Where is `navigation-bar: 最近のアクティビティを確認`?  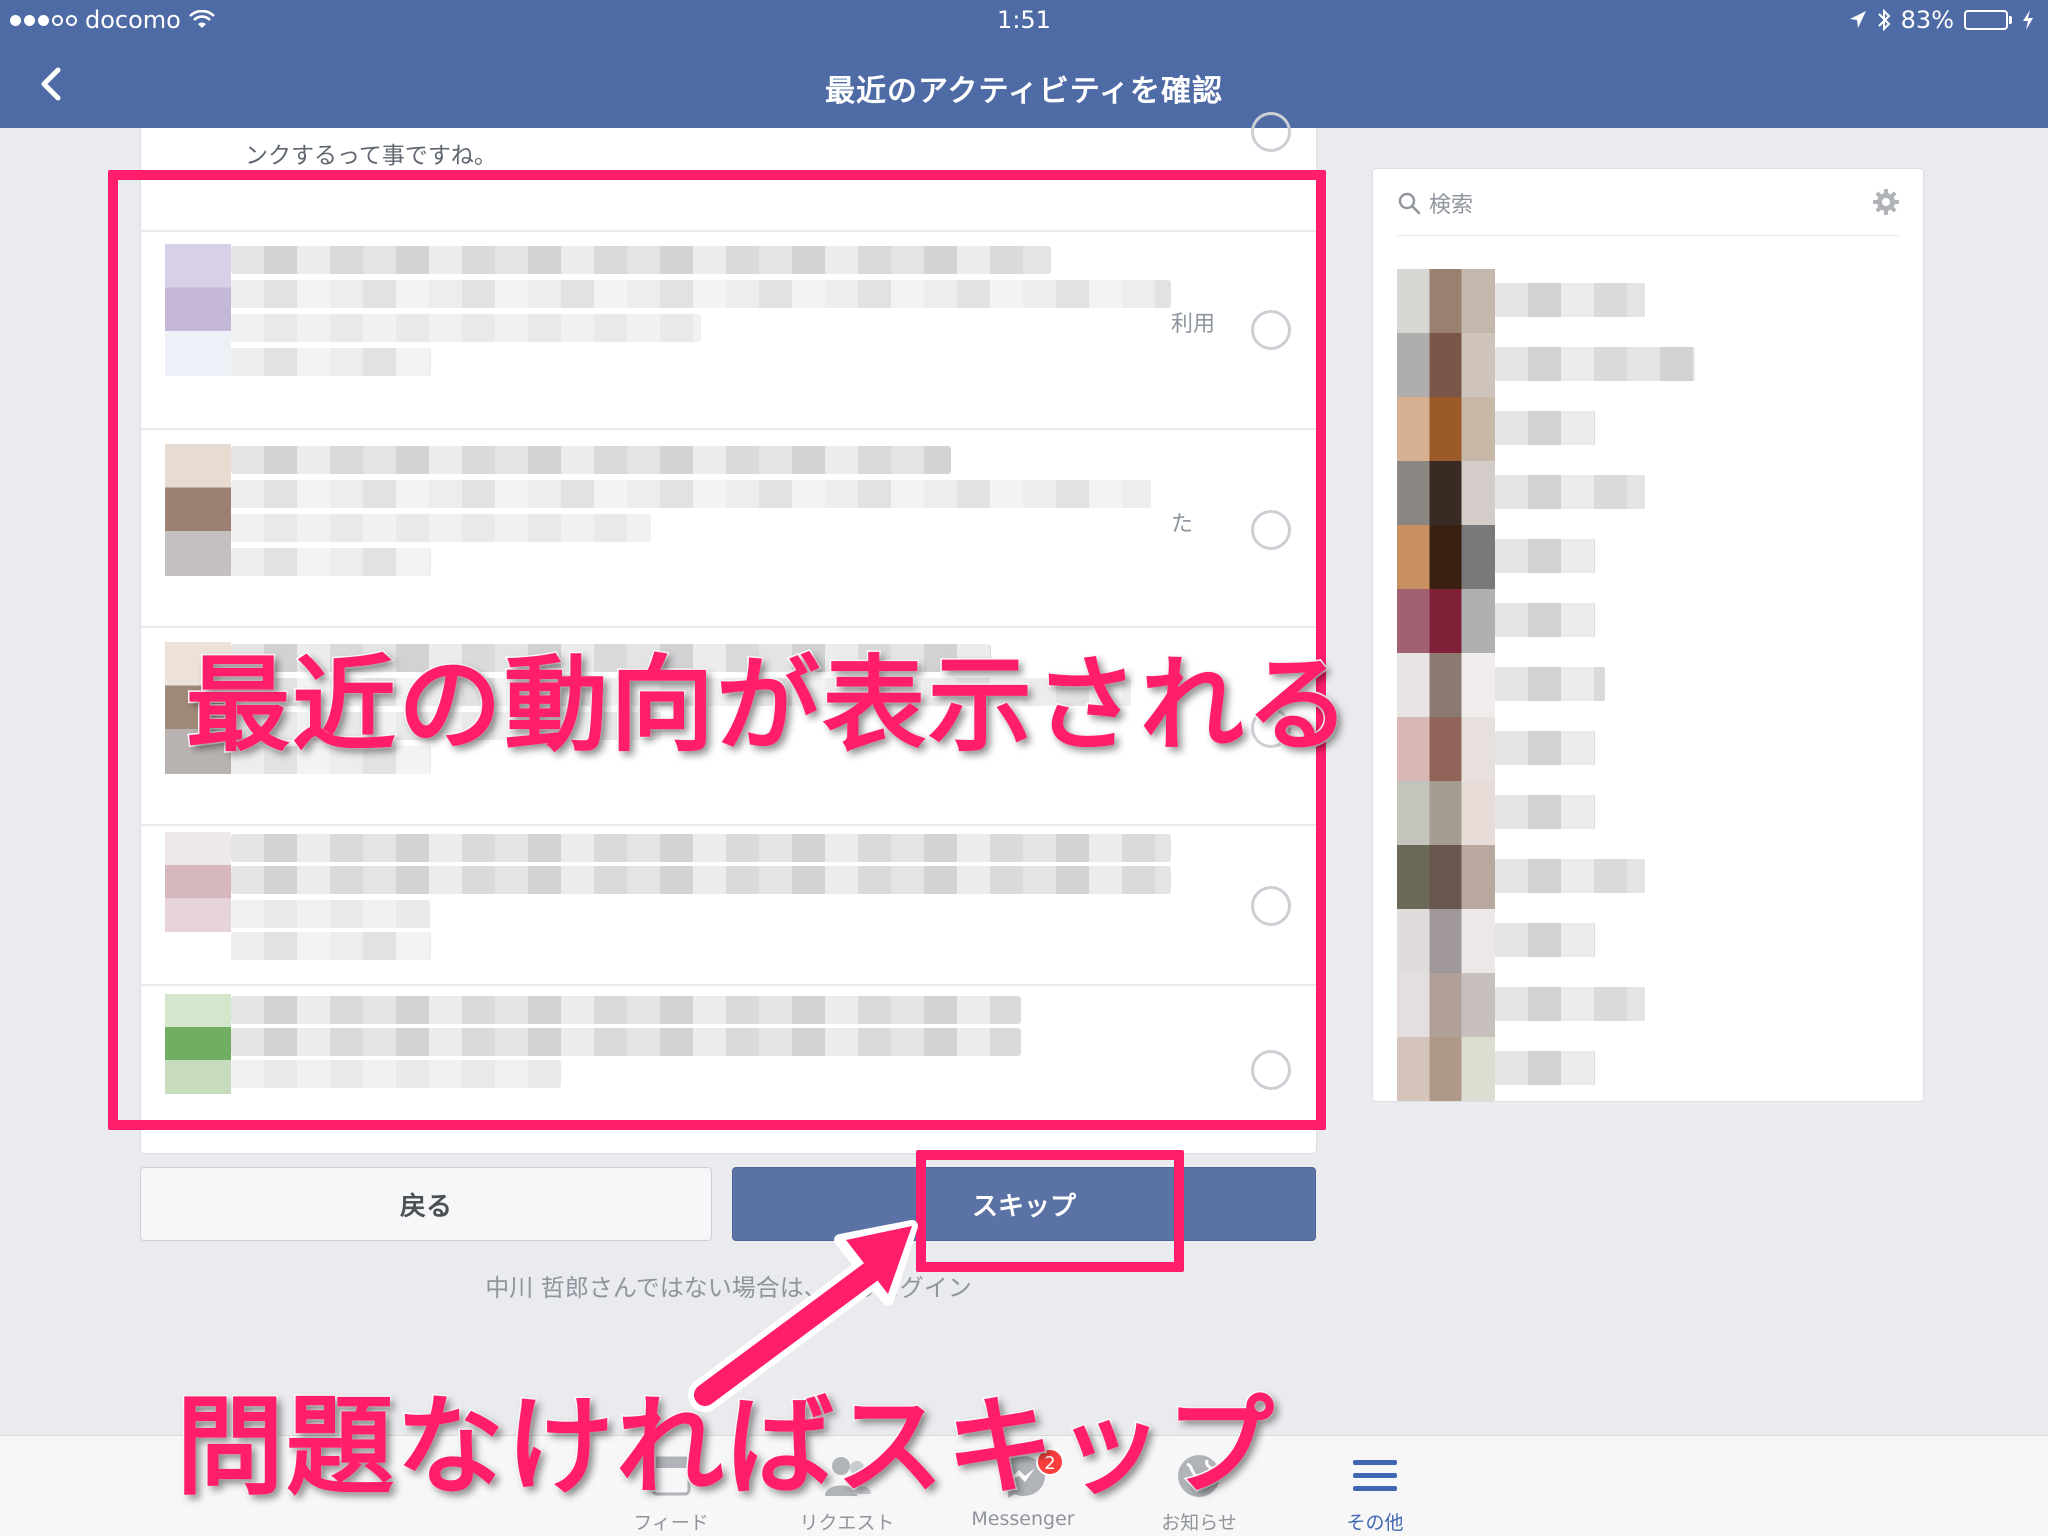
navigation-bar: 最近のアクティビティを確認 is located at coordinates (1024, 85).